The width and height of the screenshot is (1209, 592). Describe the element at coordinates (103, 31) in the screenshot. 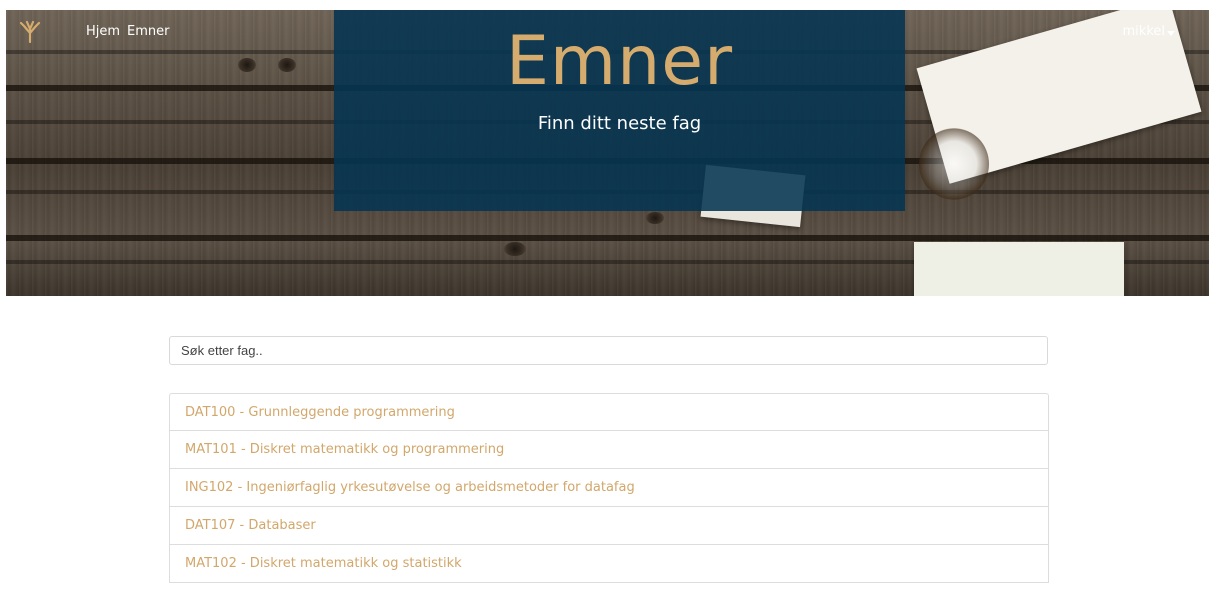

I see `nav-link-home: Hjem` at that location.